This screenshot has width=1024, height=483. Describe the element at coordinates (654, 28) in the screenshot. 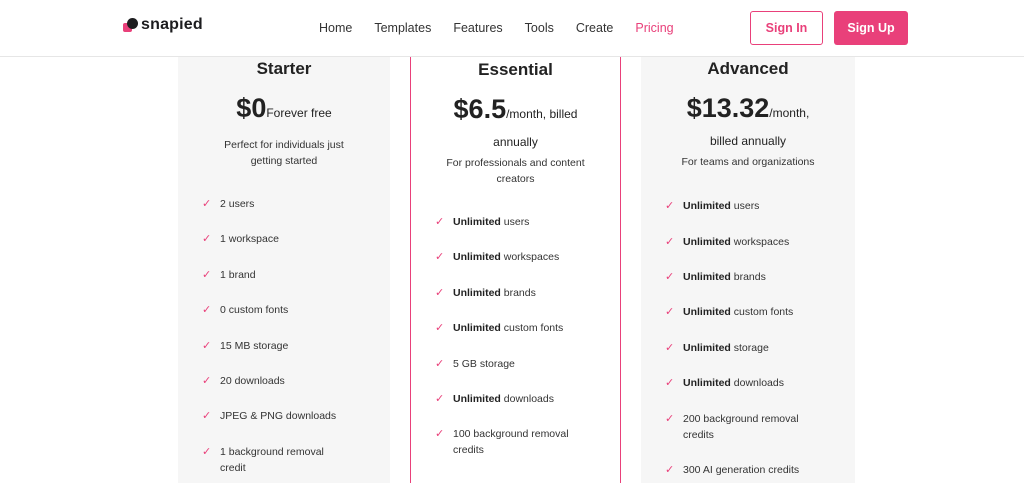

I see `nav-item-pricing: Pricing` at that location.